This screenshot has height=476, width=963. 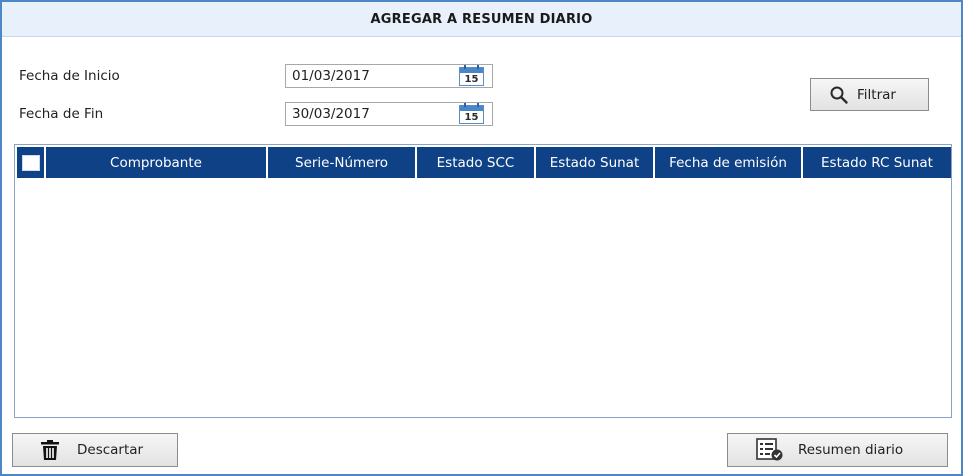 What do you see at coordinates (839, 95) in the screenshot?
I see `search-icon` at bounding box center [839, 95].